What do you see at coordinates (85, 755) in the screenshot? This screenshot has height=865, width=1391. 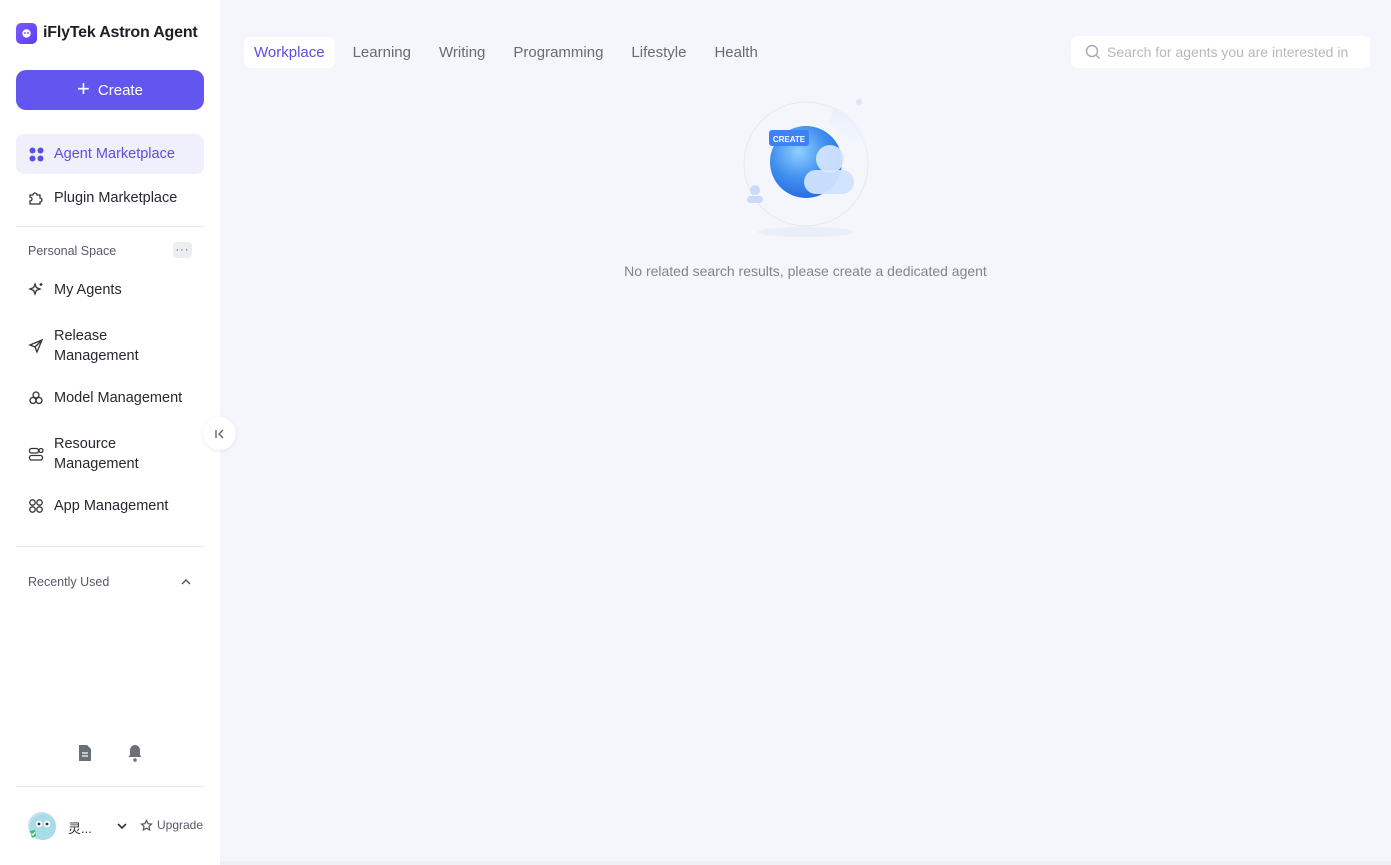 I see `document-icon` at bounding box center [85, 755].